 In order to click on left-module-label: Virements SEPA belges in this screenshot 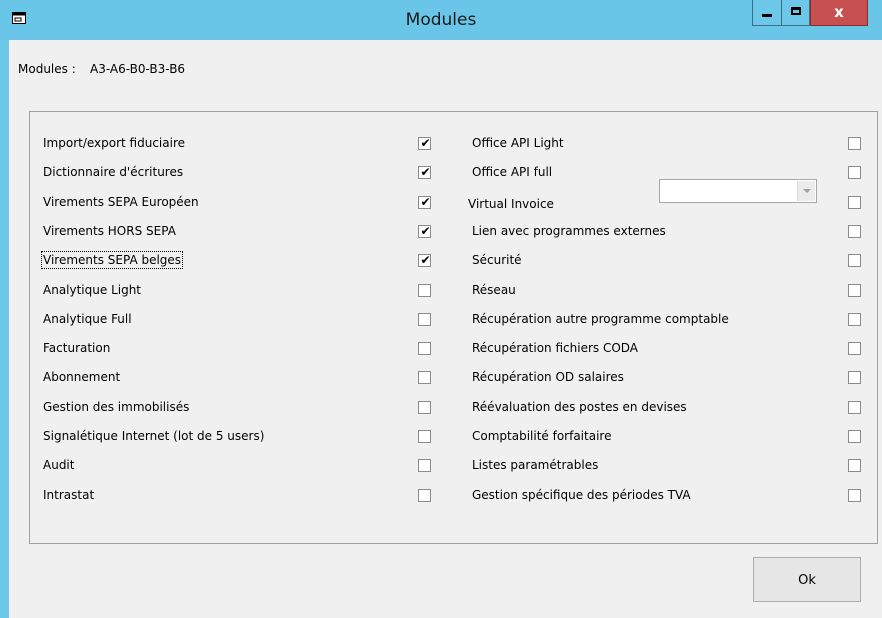, I will do `click(112, 260)`.